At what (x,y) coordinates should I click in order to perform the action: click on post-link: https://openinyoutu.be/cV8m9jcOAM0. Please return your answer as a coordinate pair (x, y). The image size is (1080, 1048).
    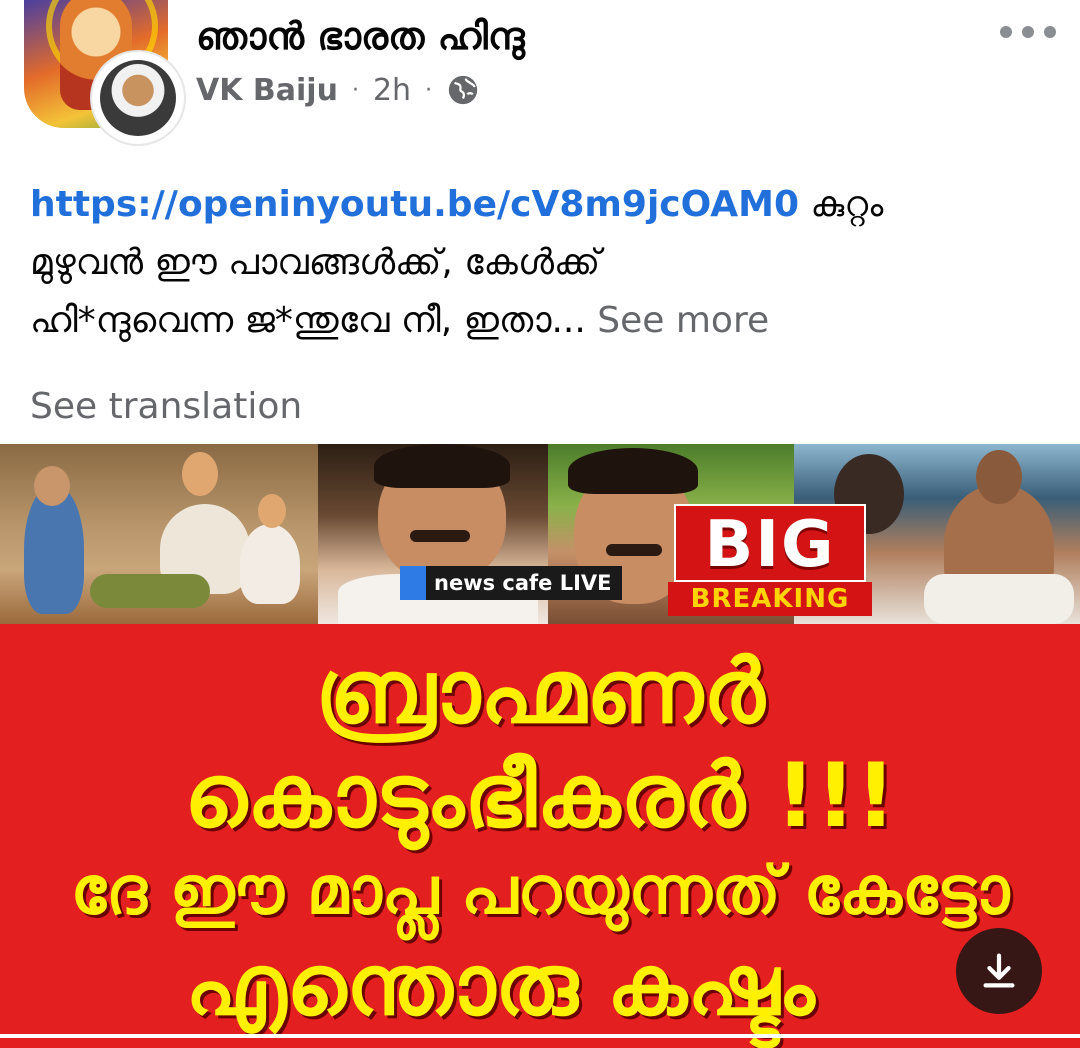
    Looking at the image, I should click on (414, 204).